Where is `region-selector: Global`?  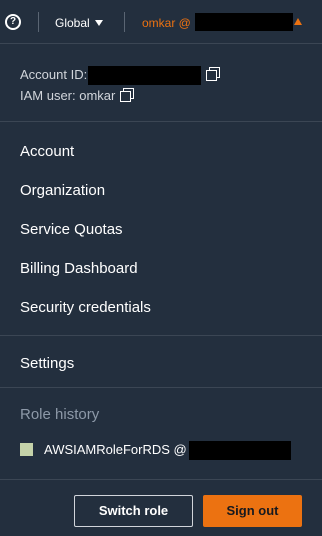
region-selector: Global is located at coordinates (79, 23).